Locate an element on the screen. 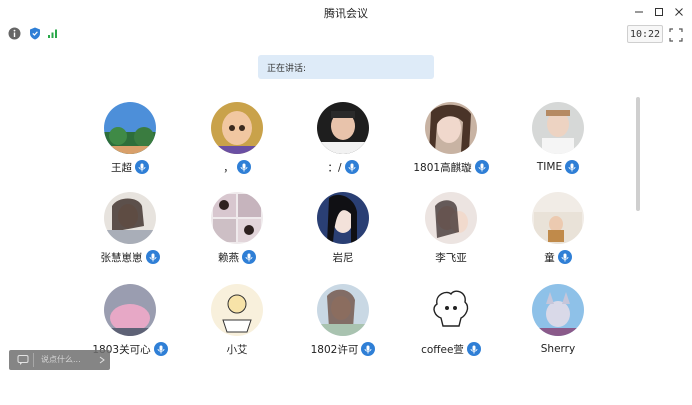 The image size is (692, 405). participant-name: TIME is located at coordinates (549, 167).